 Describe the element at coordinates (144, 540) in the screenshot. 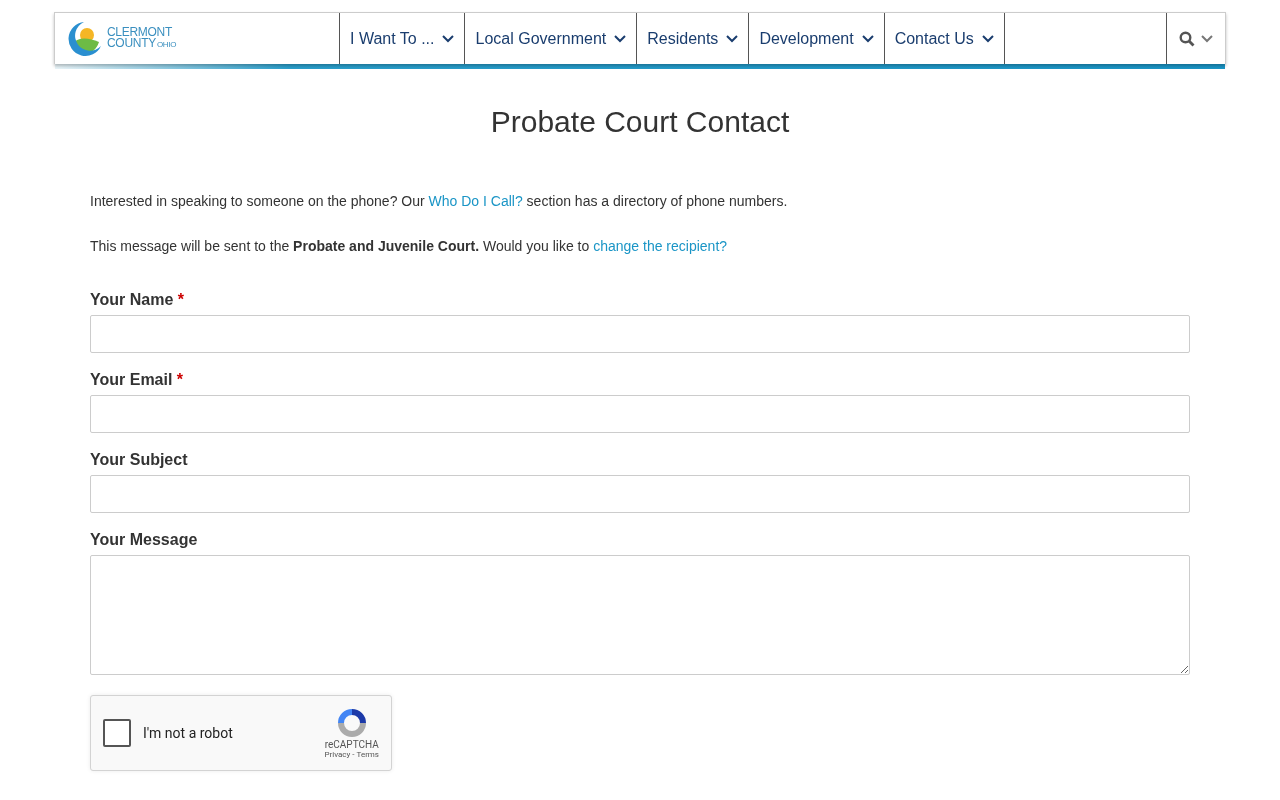

I see `field-label: Your Message` at that location.